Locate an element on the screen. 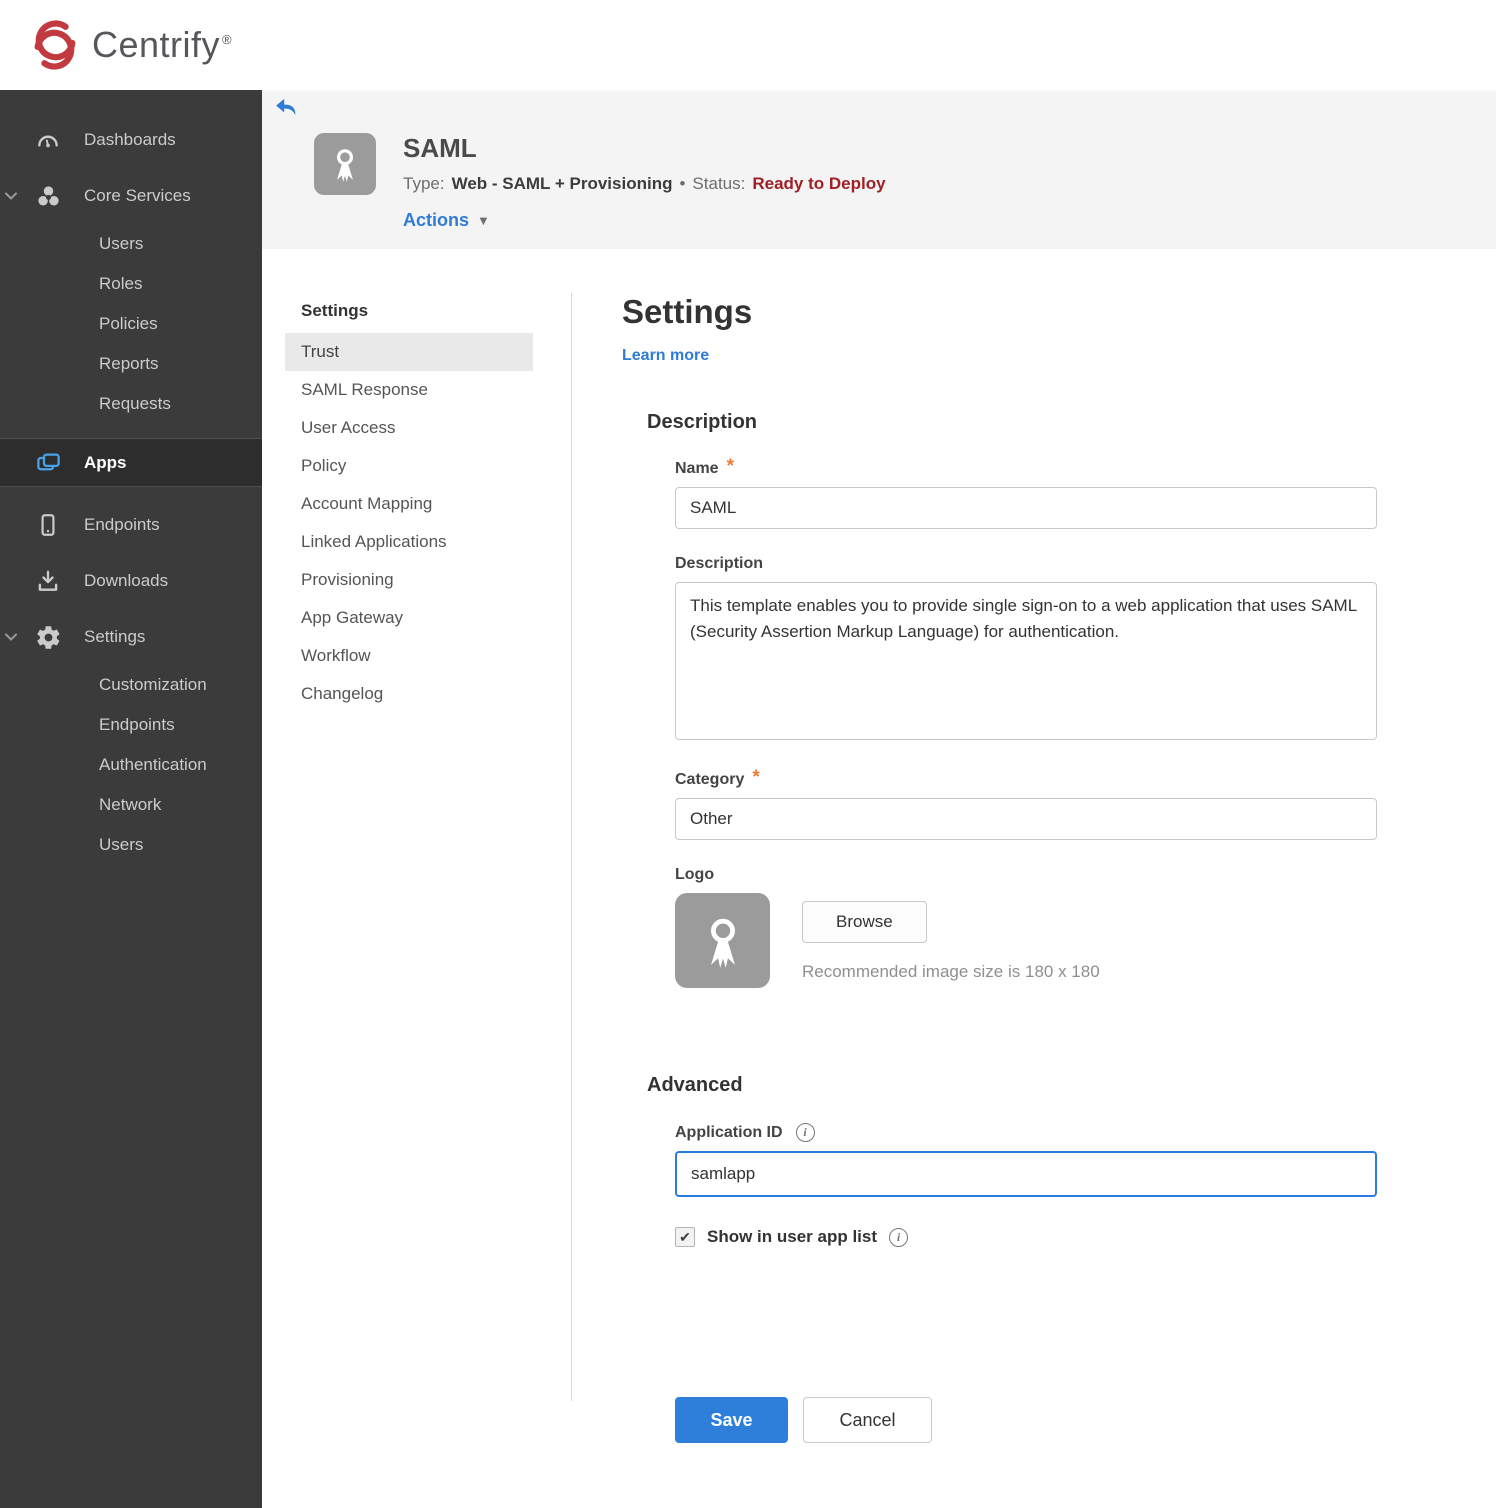  sidebar-item-core-services: Core Services is located at coordinates (131, 196).